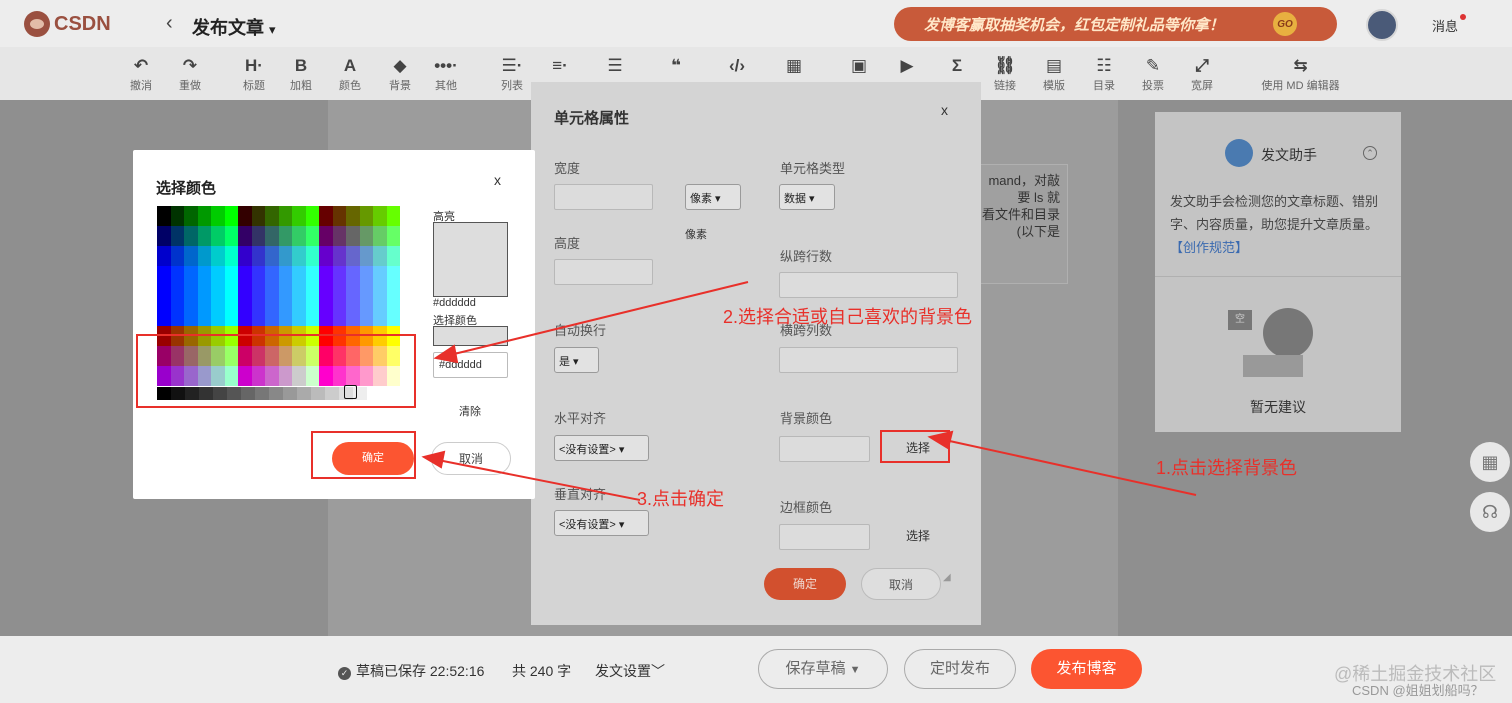  What do you see at coordinates (855, 670) in the screenshot?
I see `caret-down-icon: ▼` at bounding box center [855, 670].